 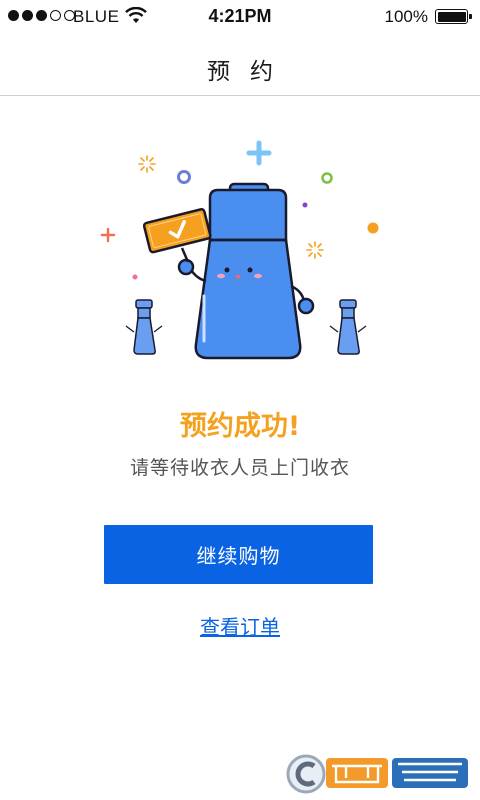 I want to click on view-order-link: 查看订单, so click(x=240, y=625).